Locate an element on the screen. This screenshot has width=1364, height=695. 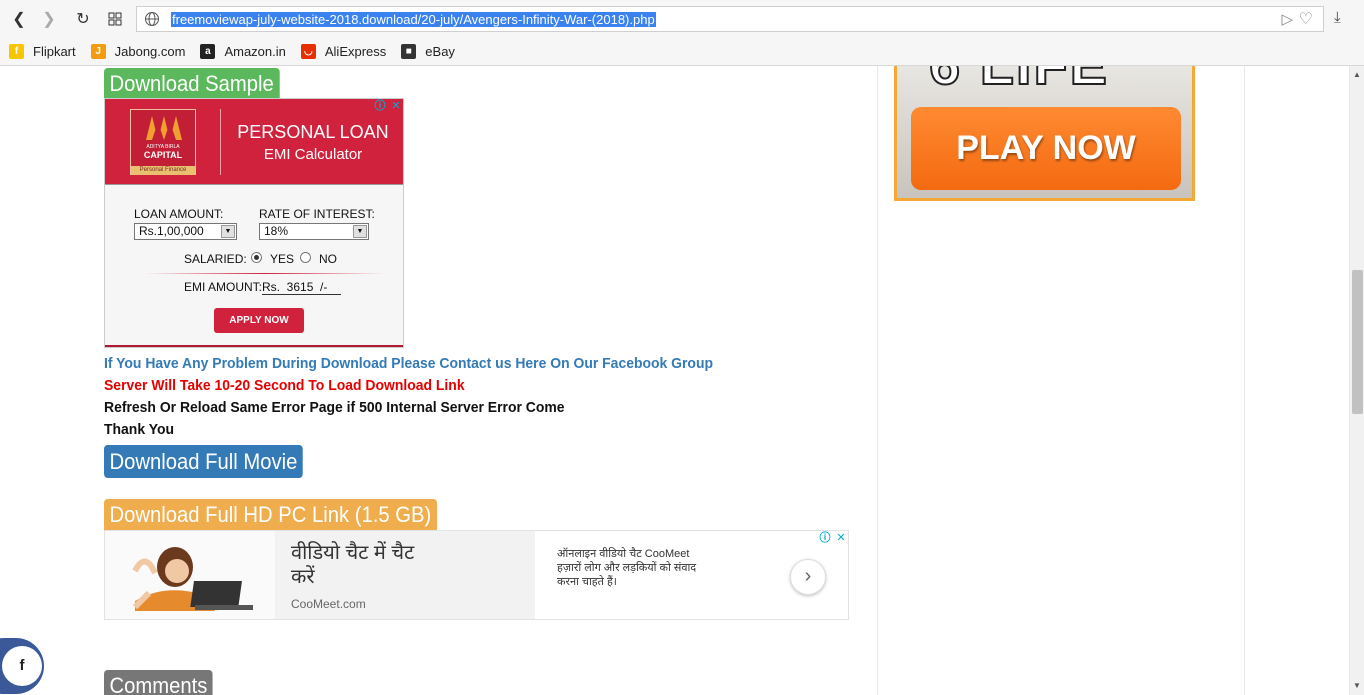
bookmark-flipkart: f Flipkart is located at coordinates (42, 51).